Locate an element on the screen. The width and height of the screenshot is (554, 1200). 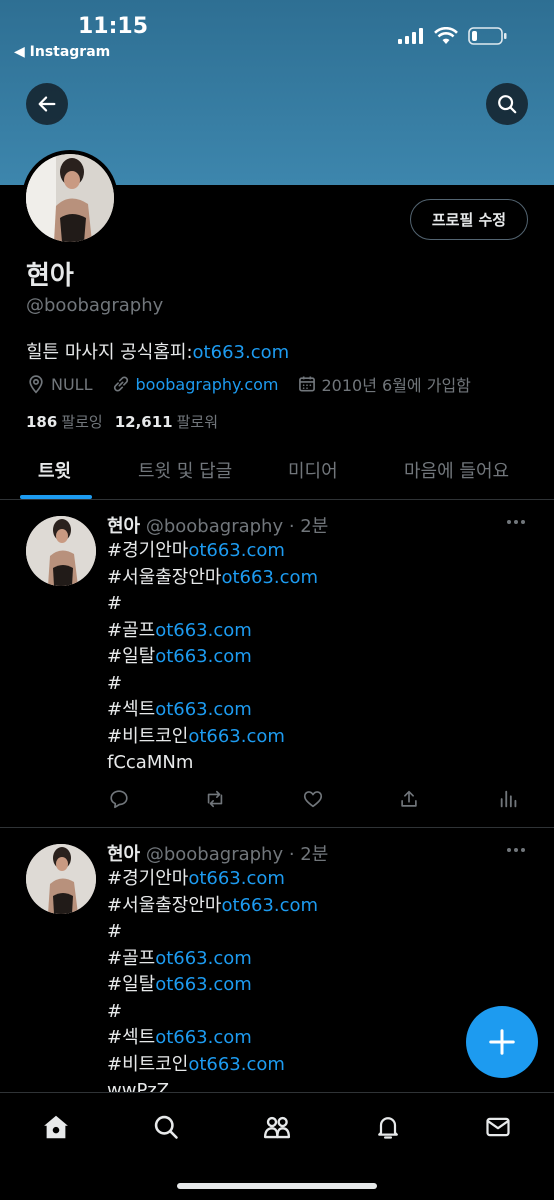
tweet-line: #비트코인ot663.com is located at coordinates (212, 737).